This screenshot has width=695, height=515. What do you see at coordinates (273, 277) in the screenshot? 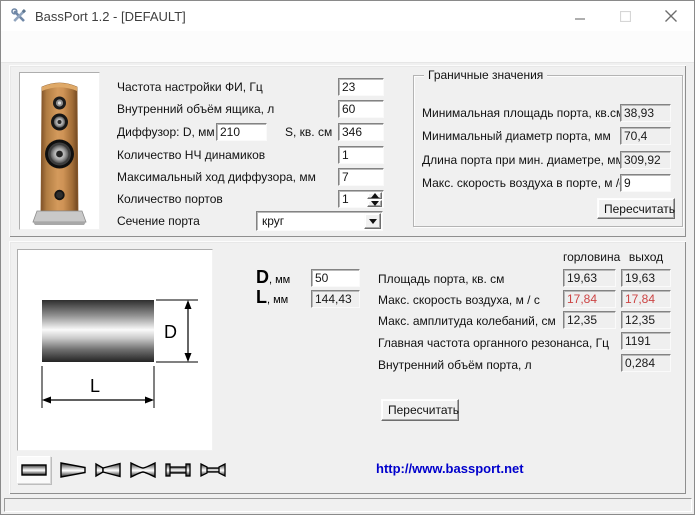
I see `d-mm-label: D, мм` at bounding box center [273, 277].